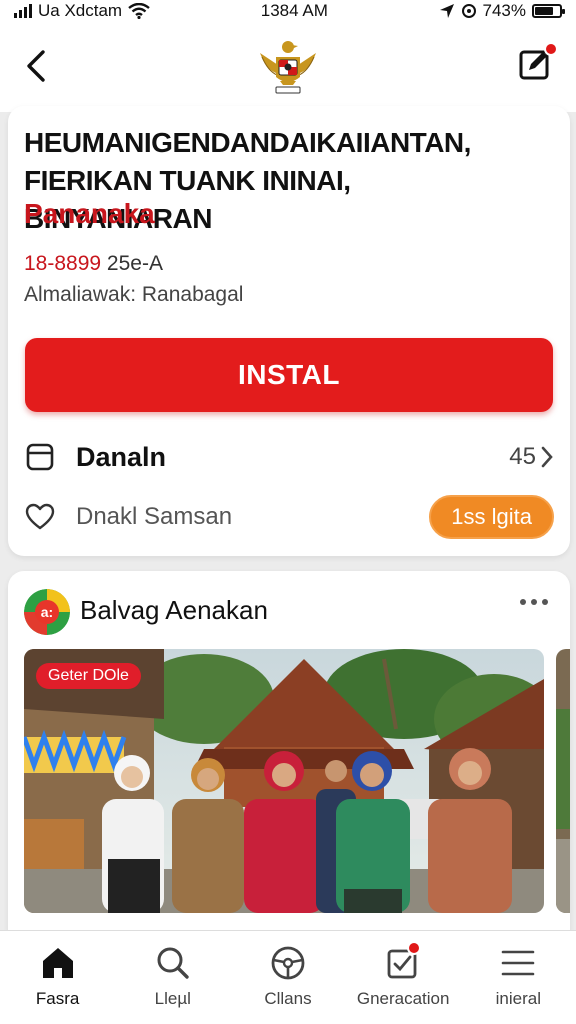  I want to click on menu-icon, so click(518, 963).